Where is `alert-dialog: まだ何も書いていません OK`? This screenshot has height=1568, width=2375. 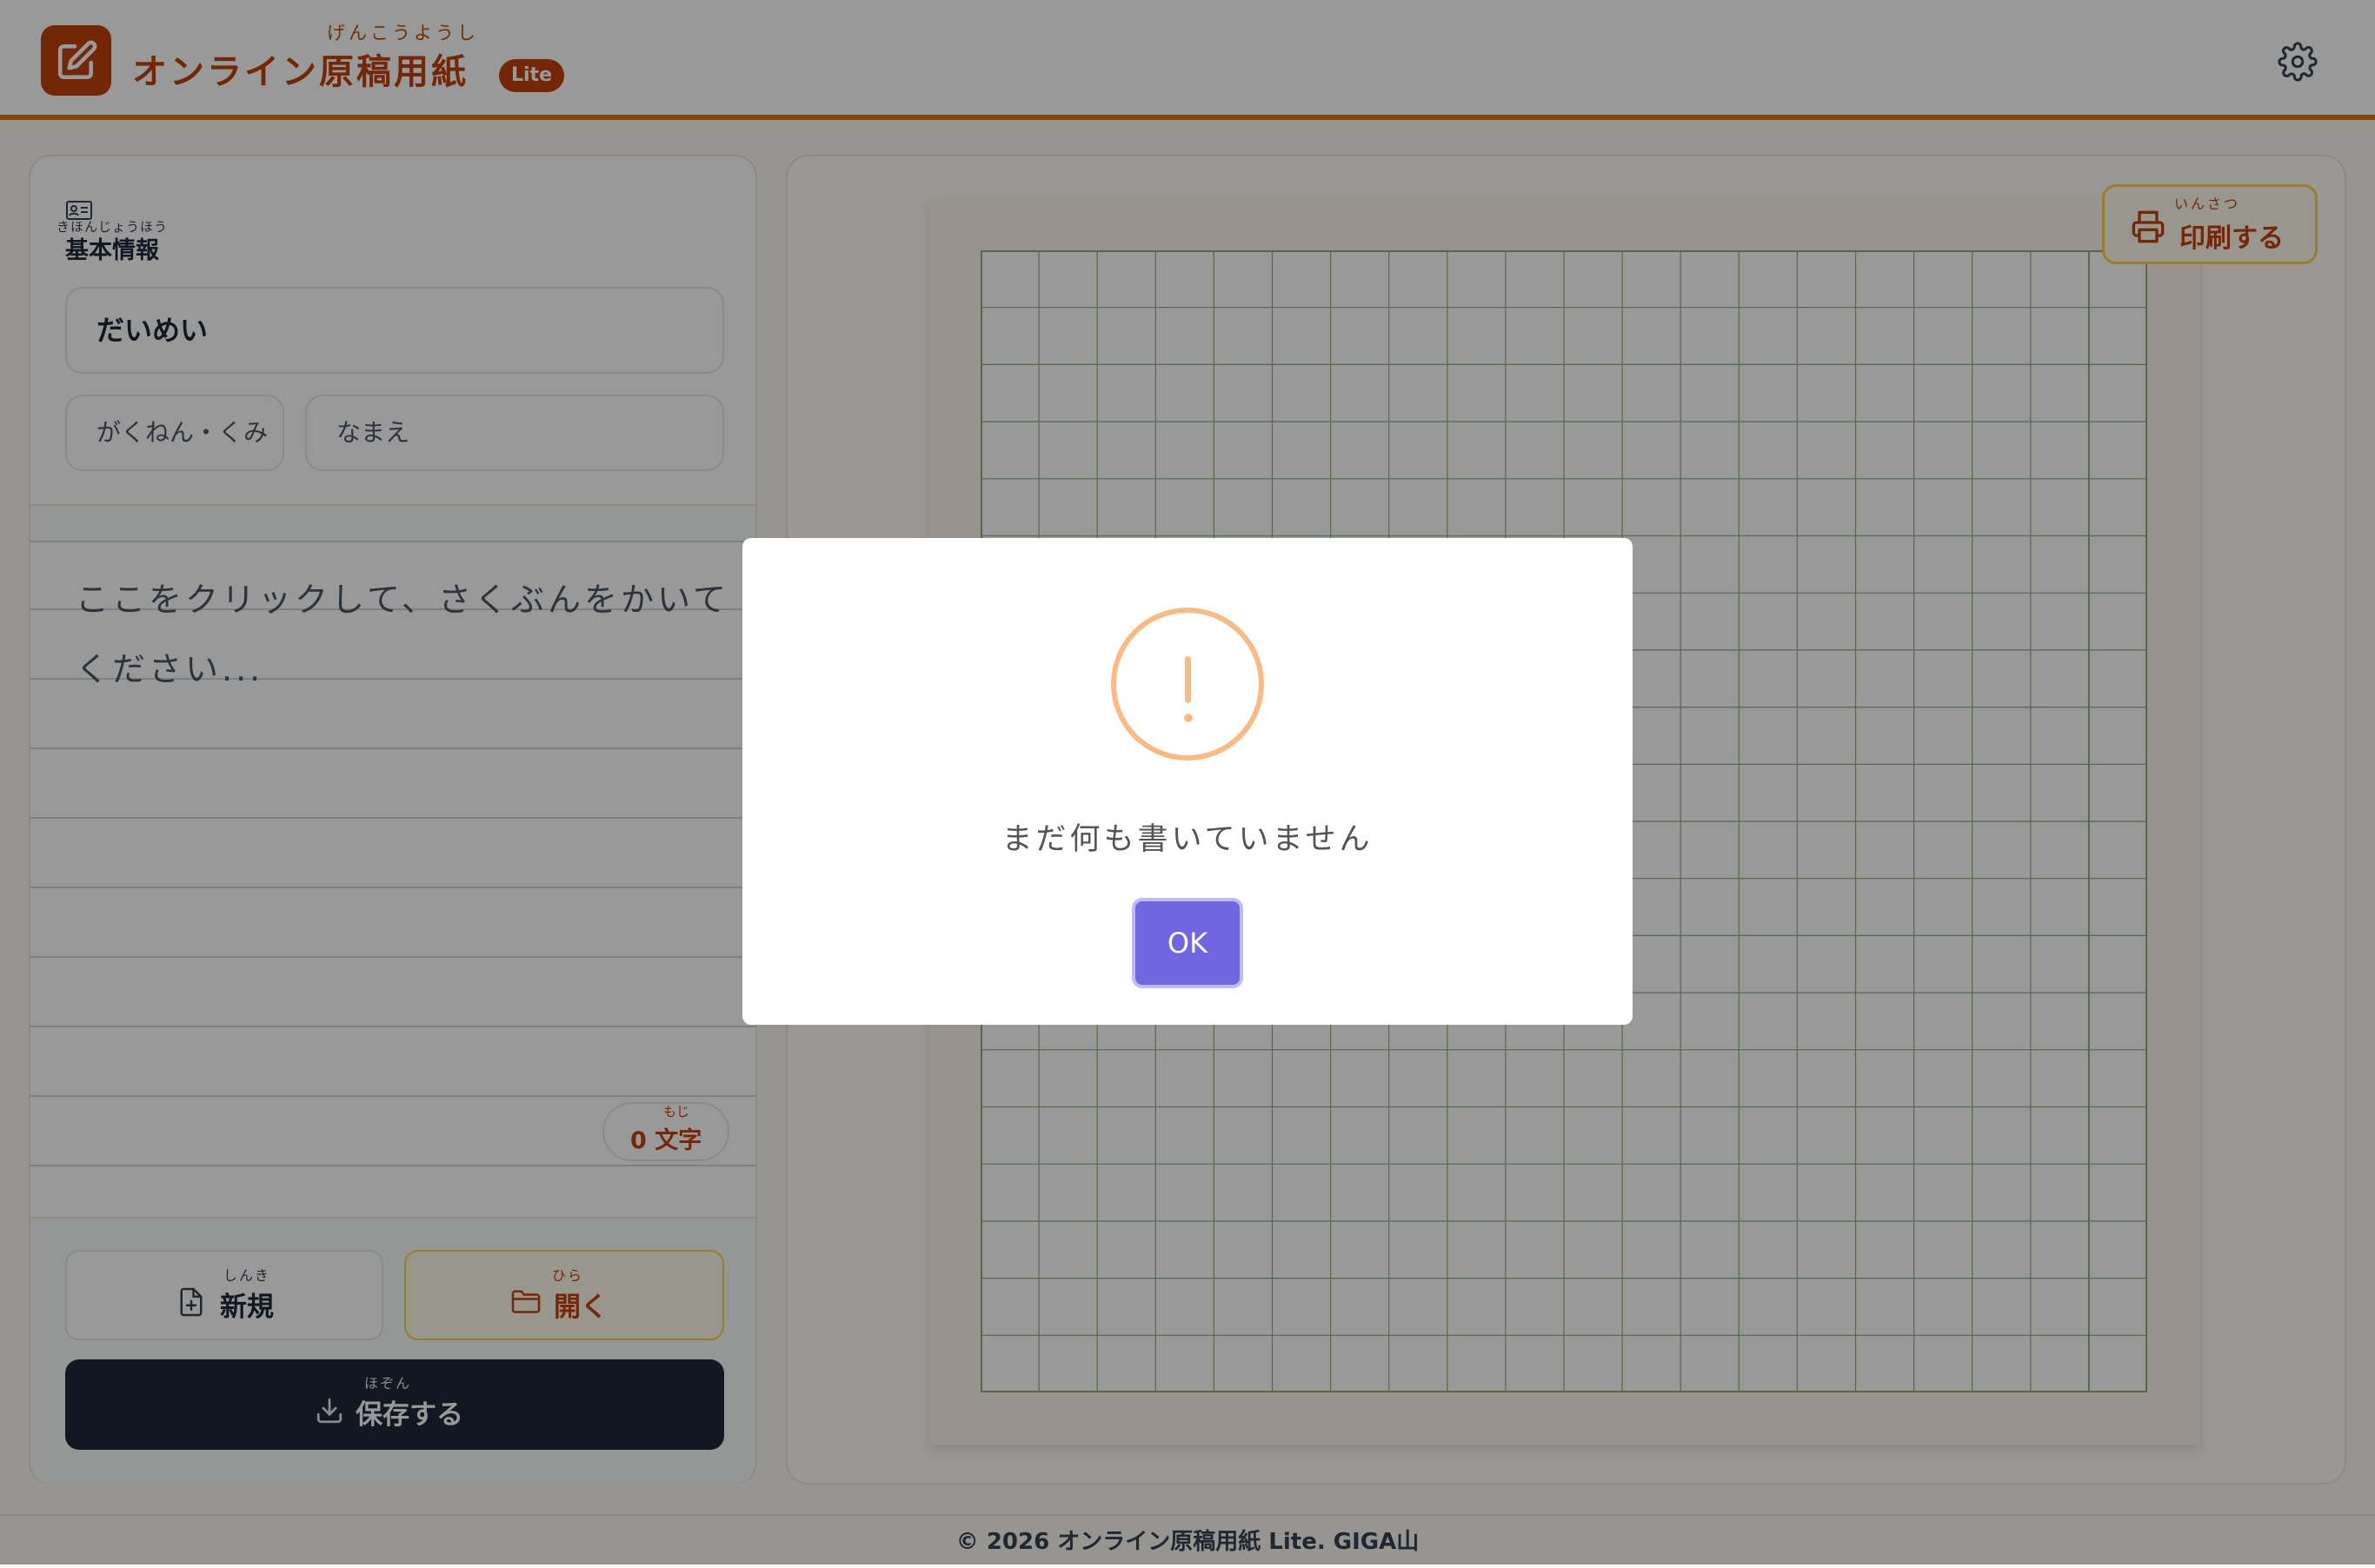 alert-dialog: まだ何も書いていません OK is located at coordinates (1187, 781).